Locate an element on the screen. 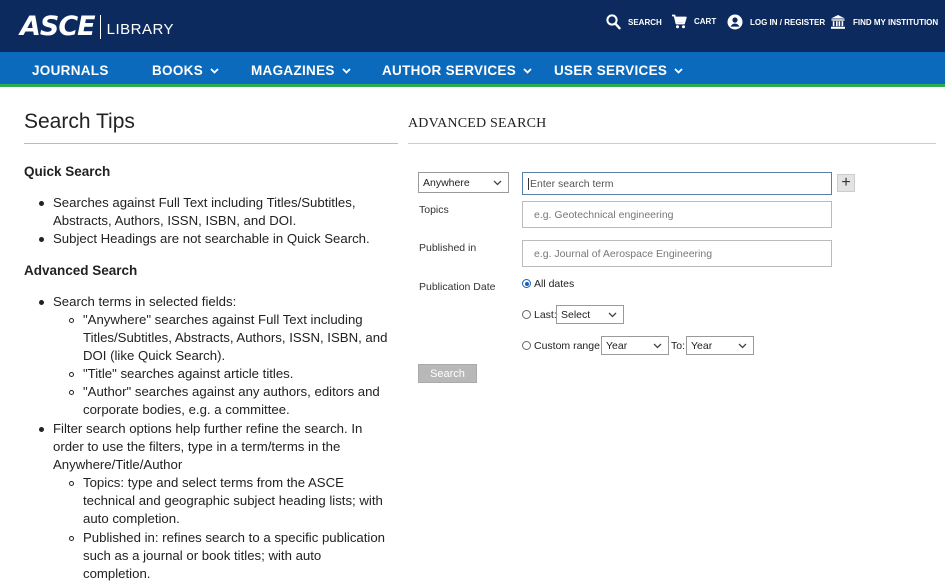  custom-range-radio is located at coordinates (526, 345).